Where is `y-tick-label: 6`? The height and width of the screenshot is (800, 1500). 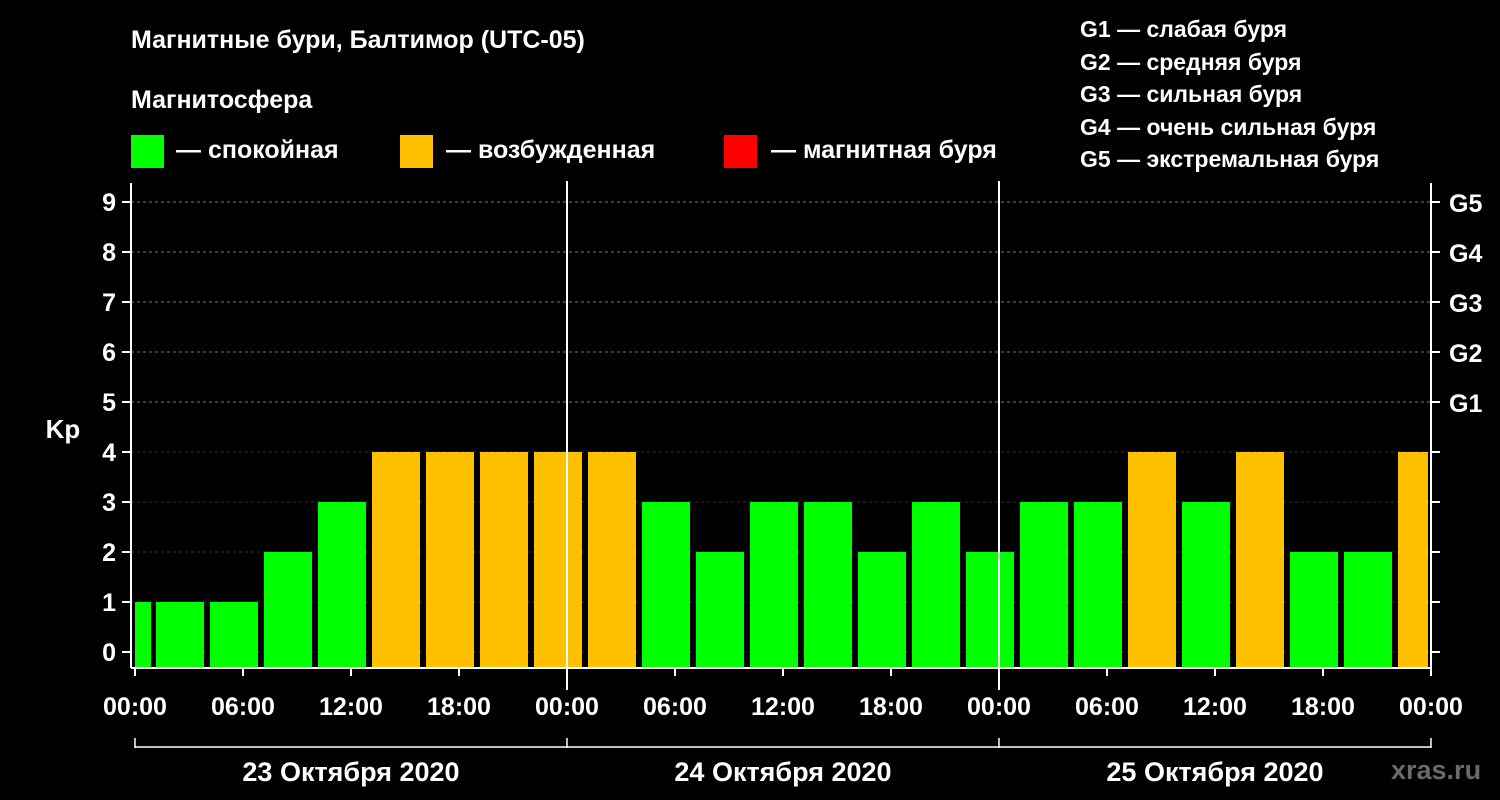 y-tick-label: 6 is located at coordinates (109, 353).